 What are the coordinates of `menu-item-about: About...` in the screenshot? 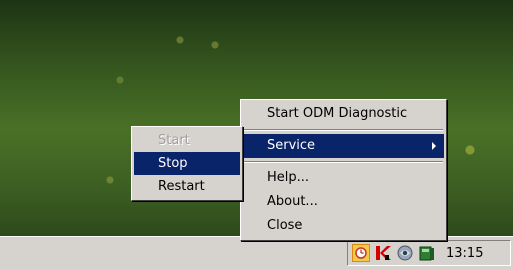 It's located at (343, 202).